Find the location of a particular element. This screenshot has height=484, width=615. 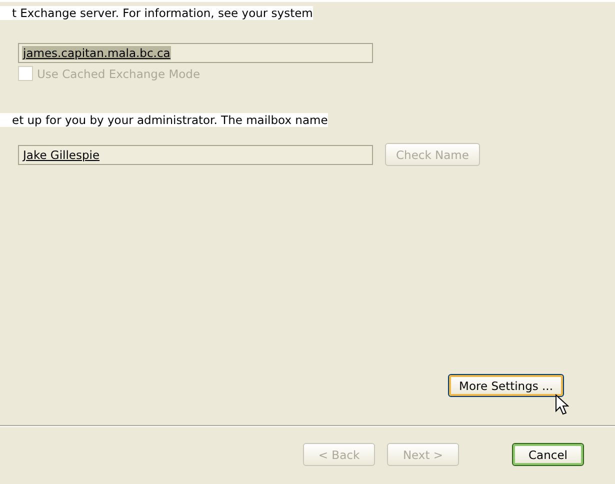

instruction-text: et up for you by your administrator. The mailbox name is located at coordinates (164, 120).